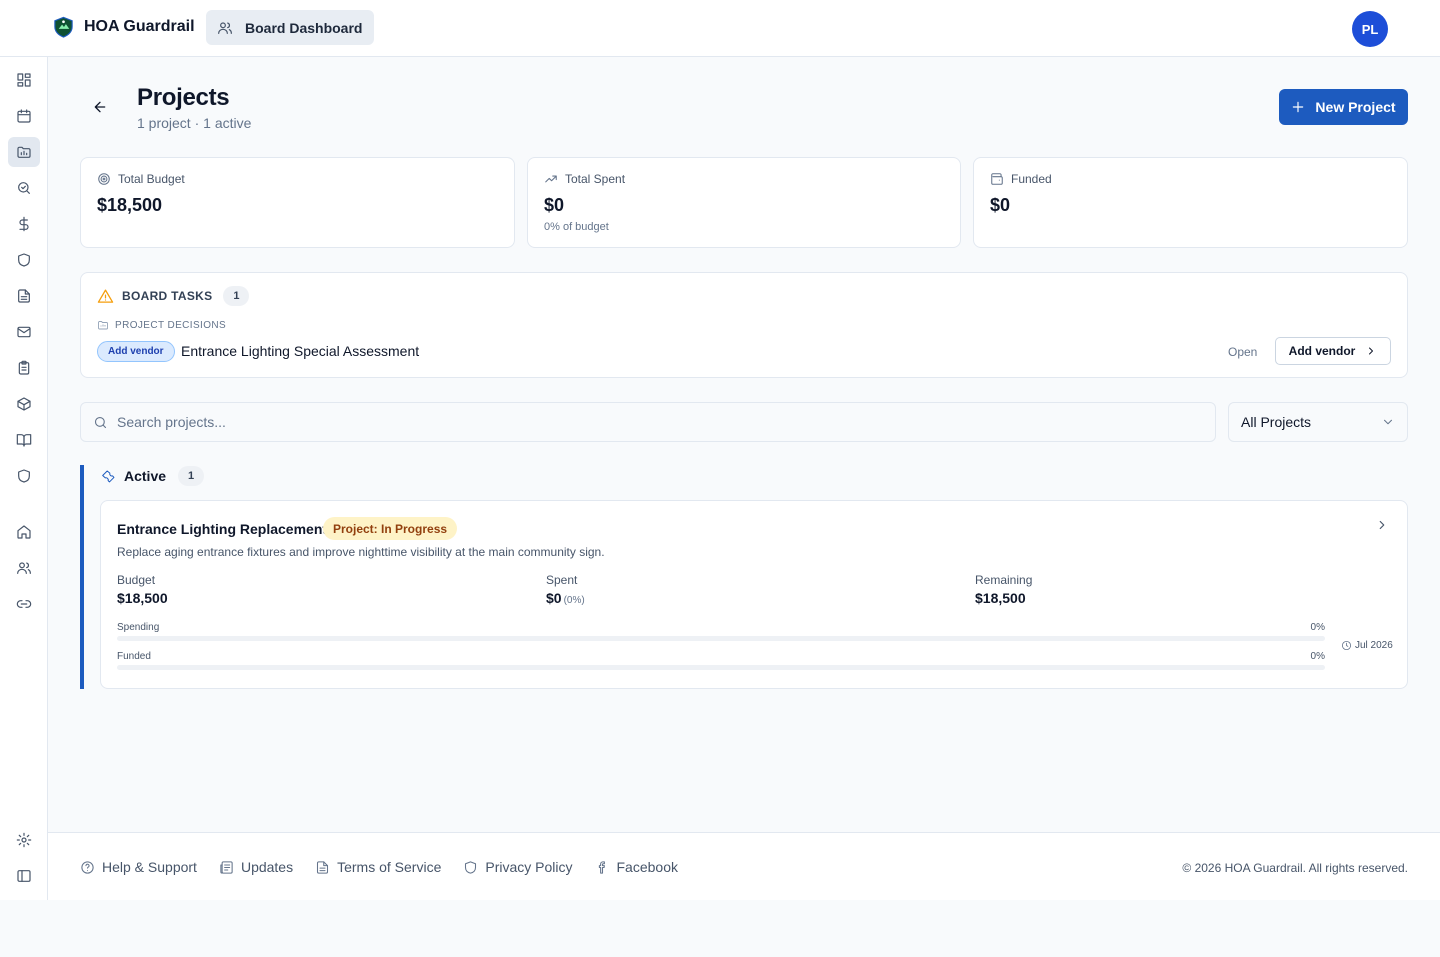 The height and width of the screenshot is (957, 1440). I want to click on chevron-down-icon, so click(1388, 422).